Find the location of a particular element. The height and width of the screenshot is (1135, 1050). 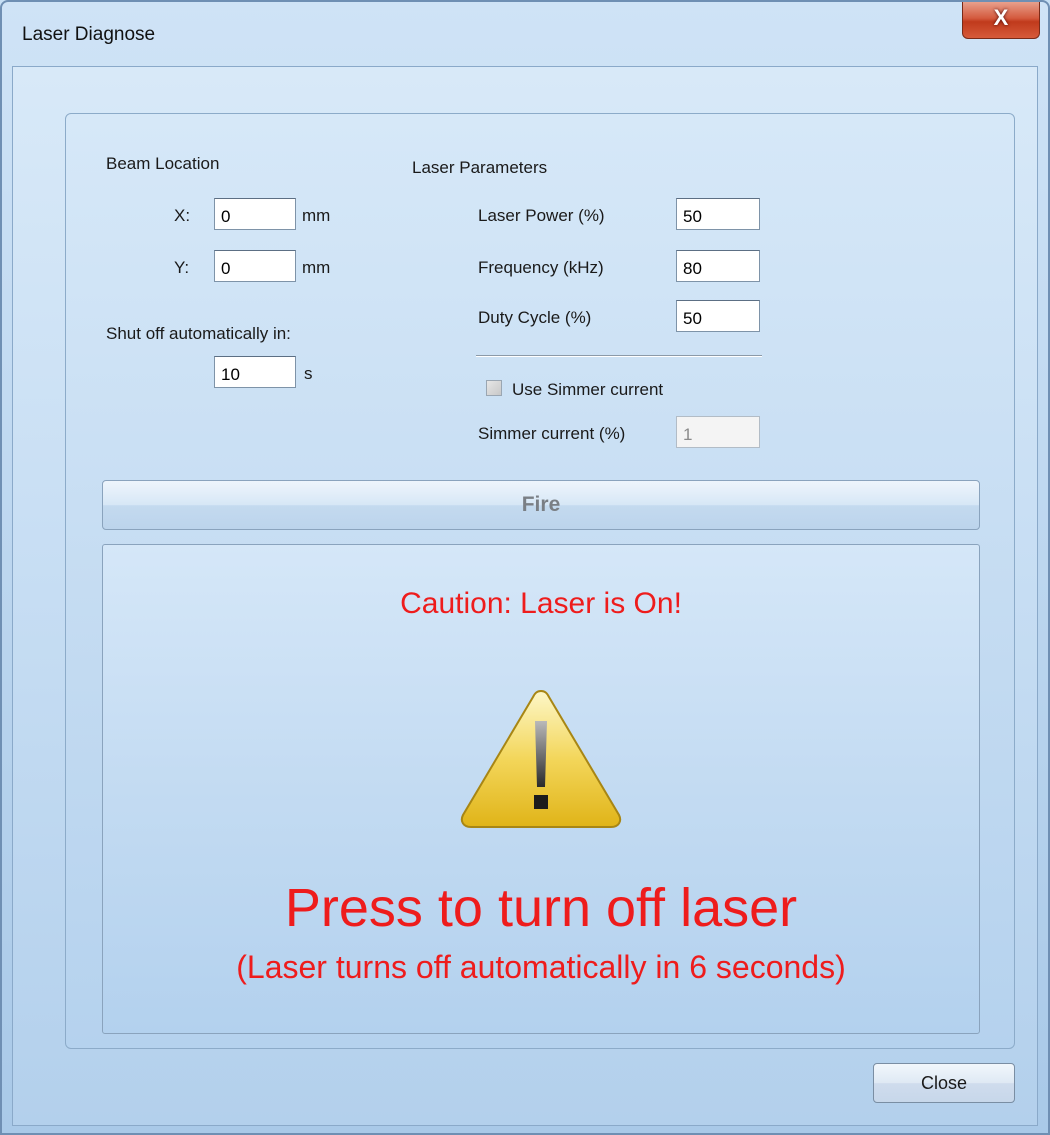

x-unit: mm is located at coordinates (316, 215).